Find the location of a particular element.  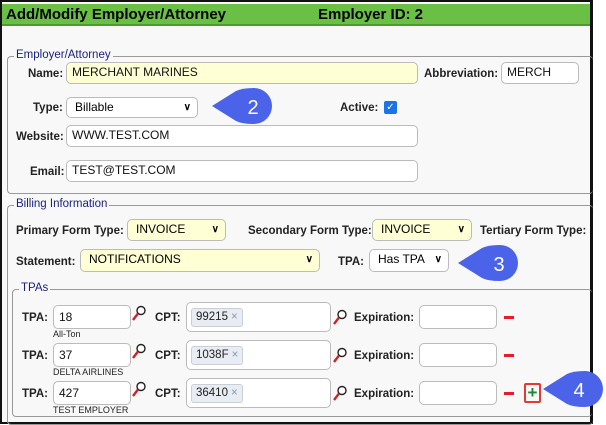

statement-label: Statement: is located at coordinates (46, 262).